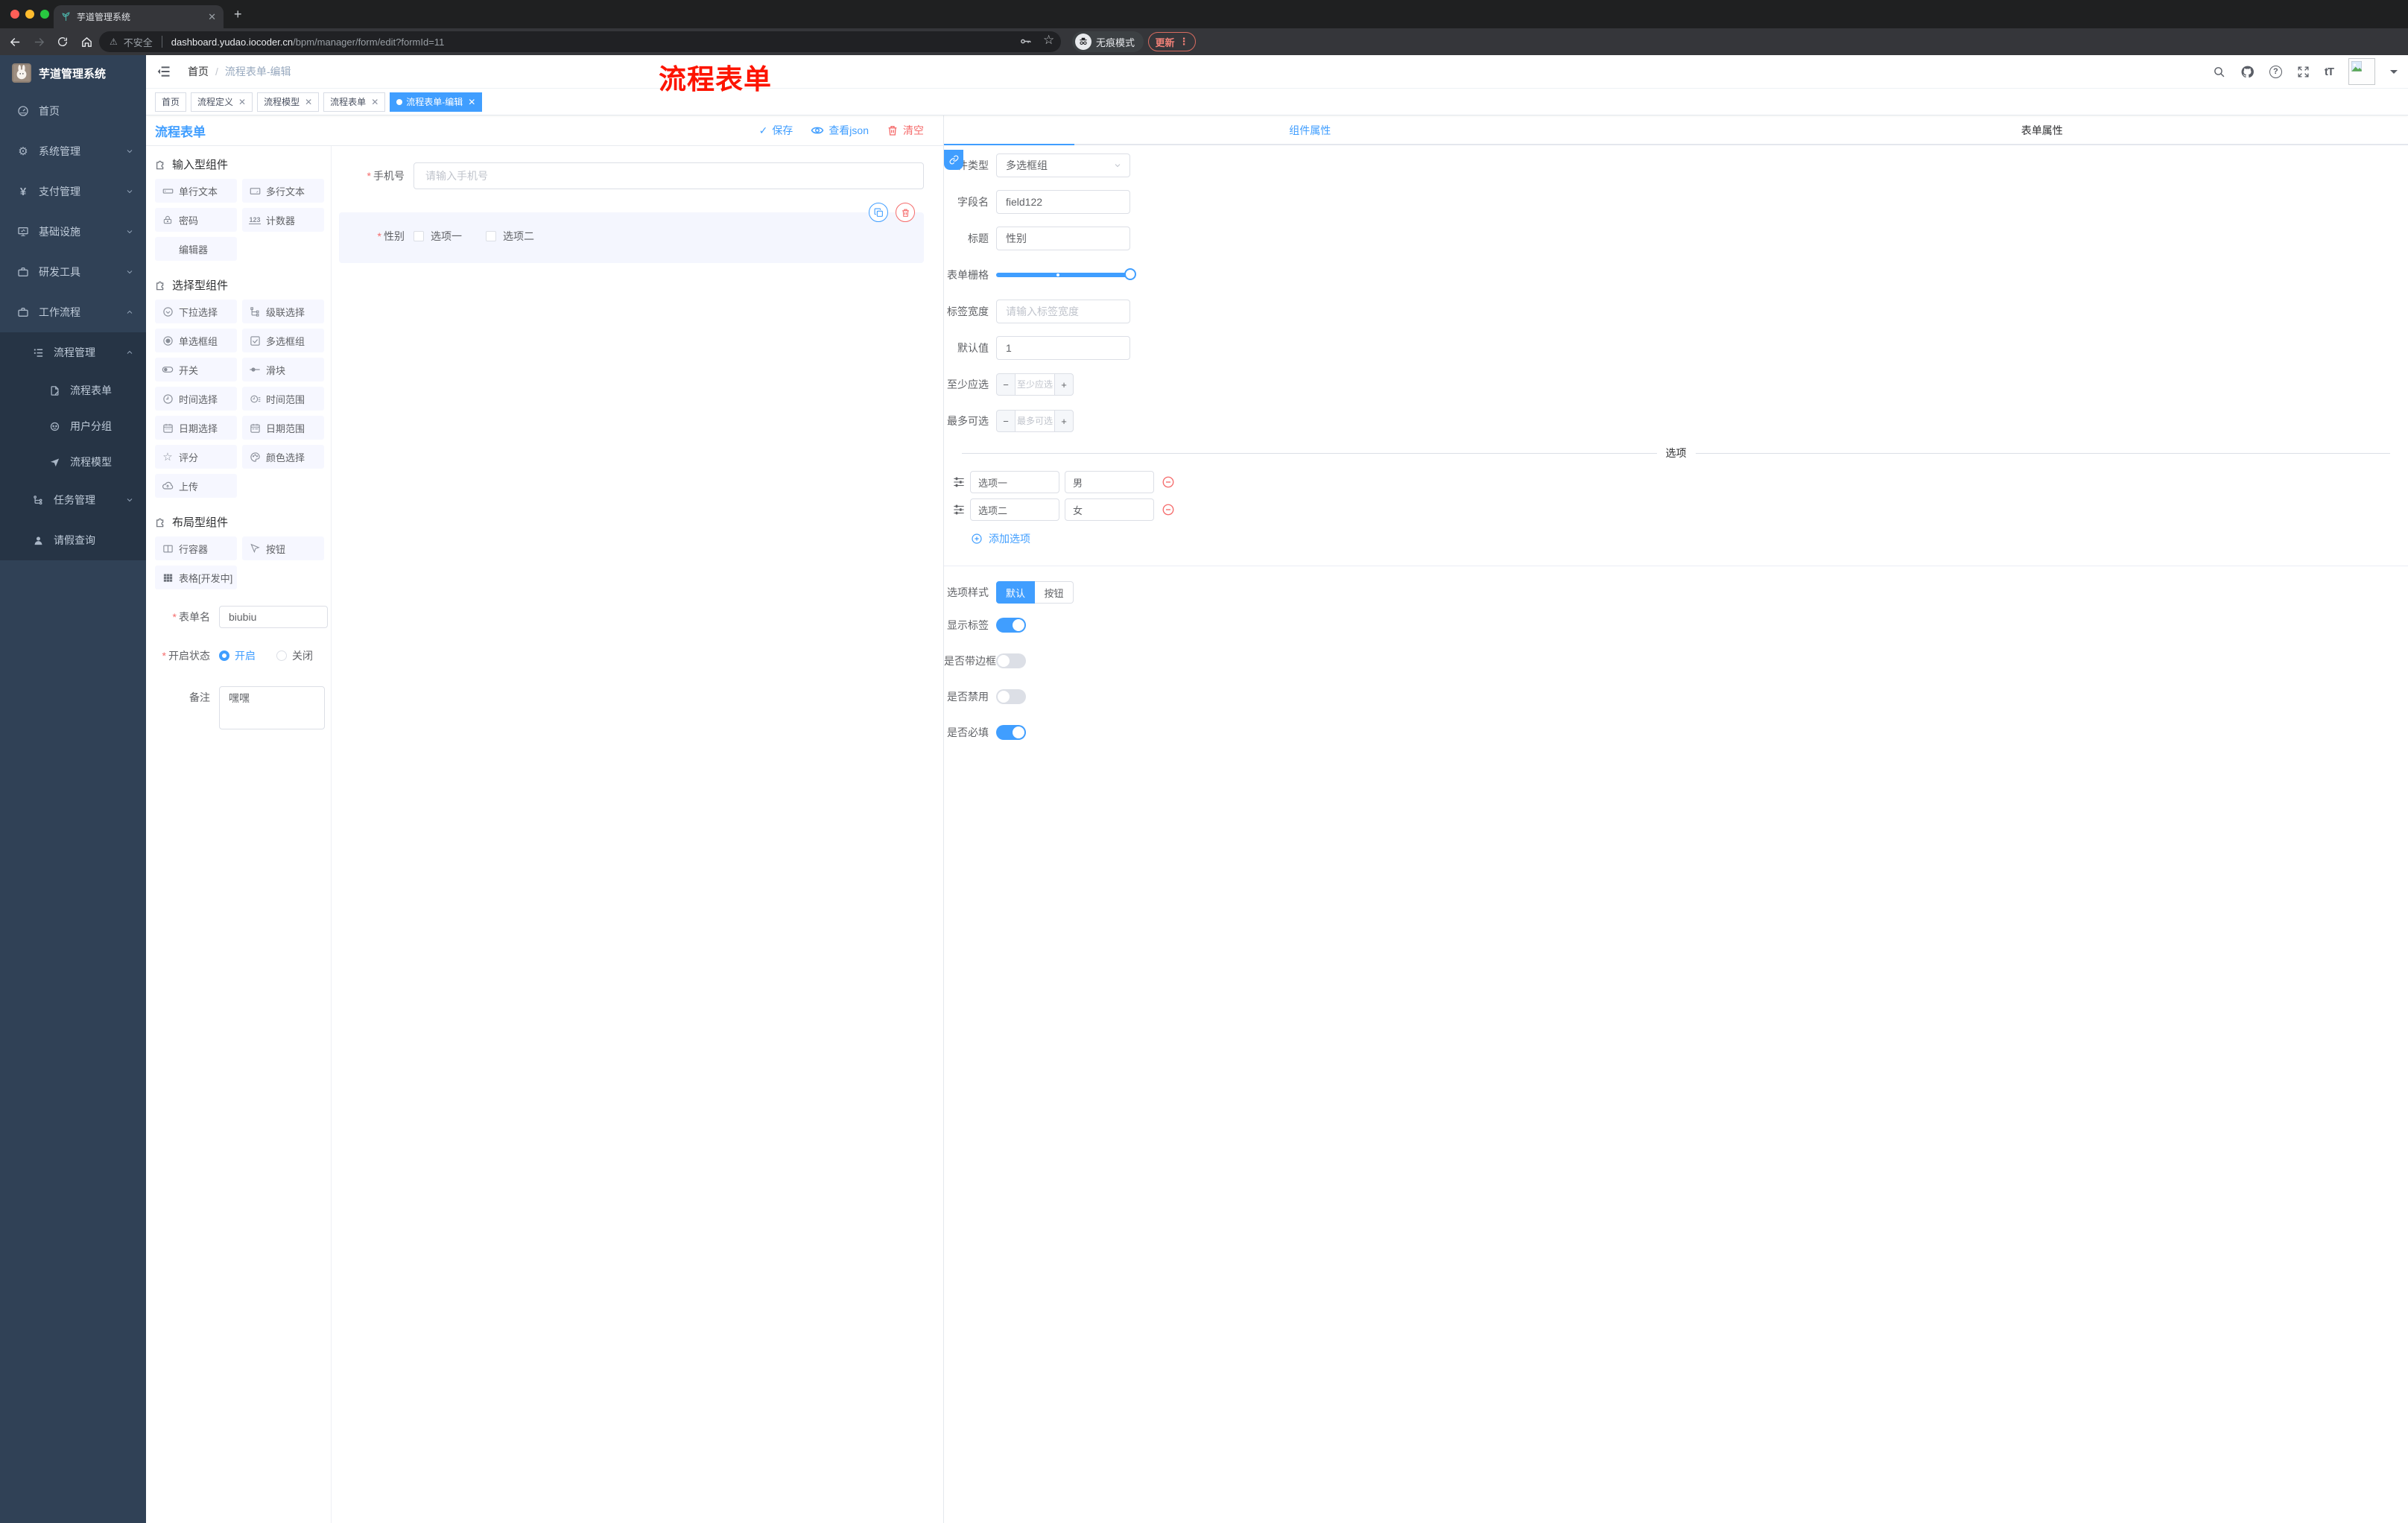 This screenshot has height=1523, width=2408. I want to click on component-item-slider: 滑块, so click(283, 369).